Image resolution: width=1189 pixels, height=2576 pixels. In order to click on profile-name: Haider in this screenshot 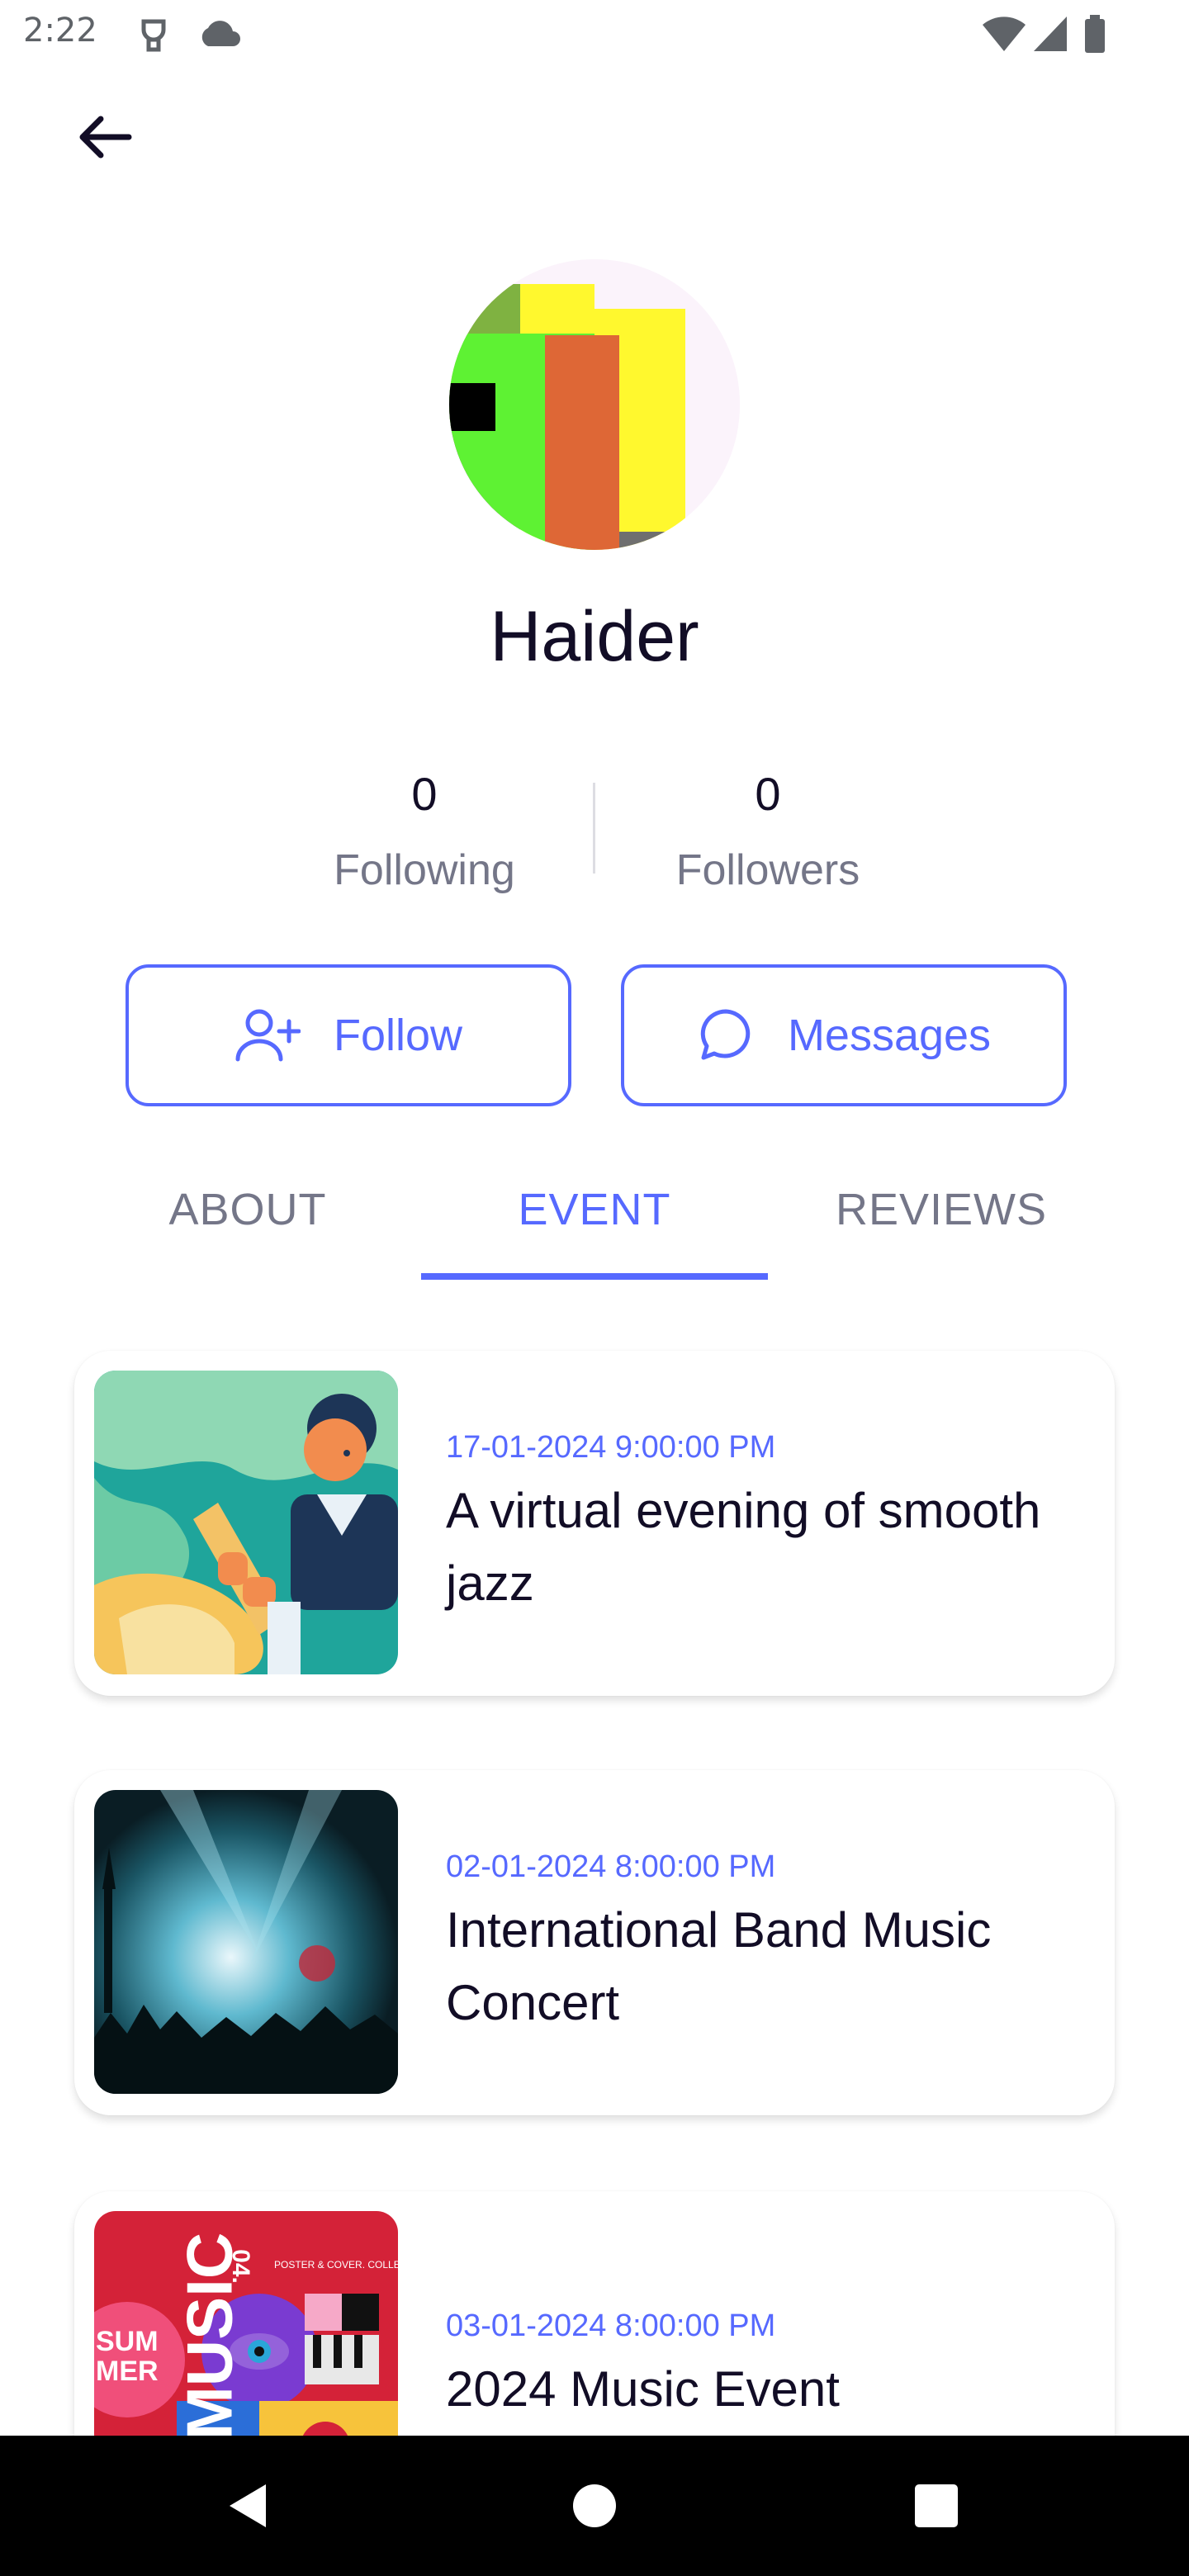, I will do `click(594, 636)`.